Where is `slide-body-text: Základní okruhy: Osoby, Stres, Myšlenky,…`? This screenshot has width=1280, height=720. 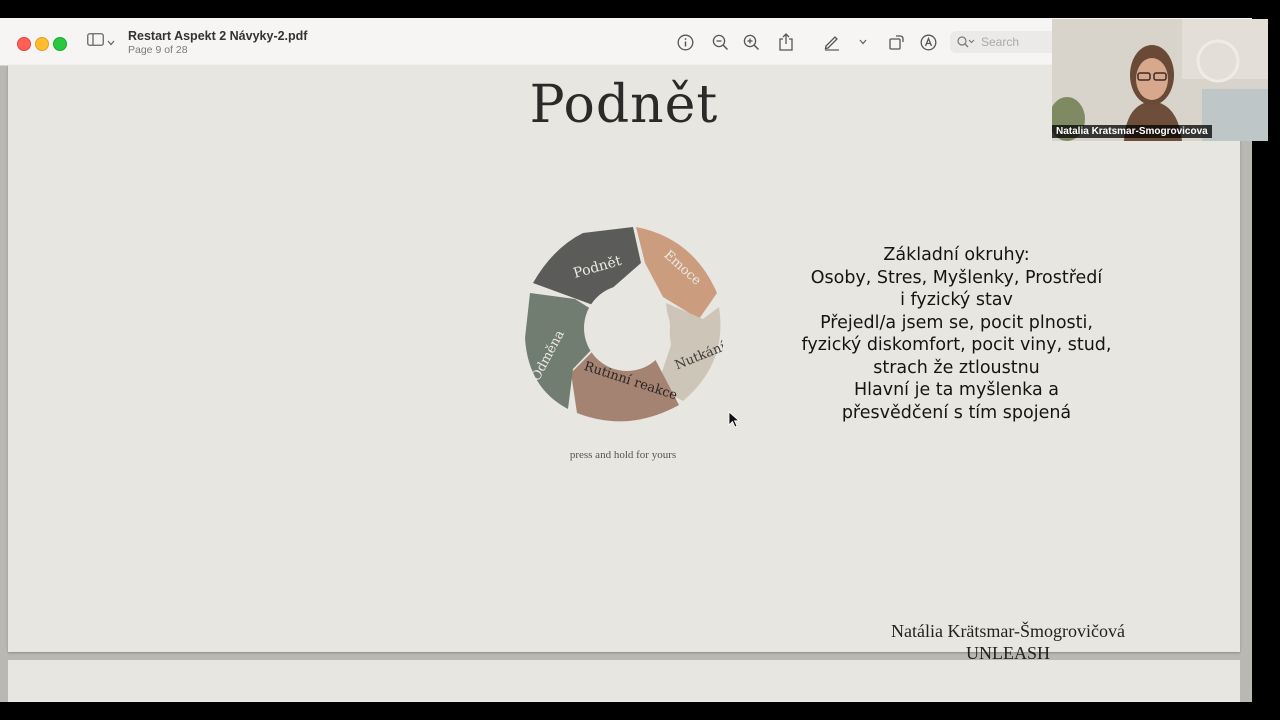
slide-body-text: Základní okruhy: Osoby, Stres, Myšlenky,… is located at coordinates (956, 334).